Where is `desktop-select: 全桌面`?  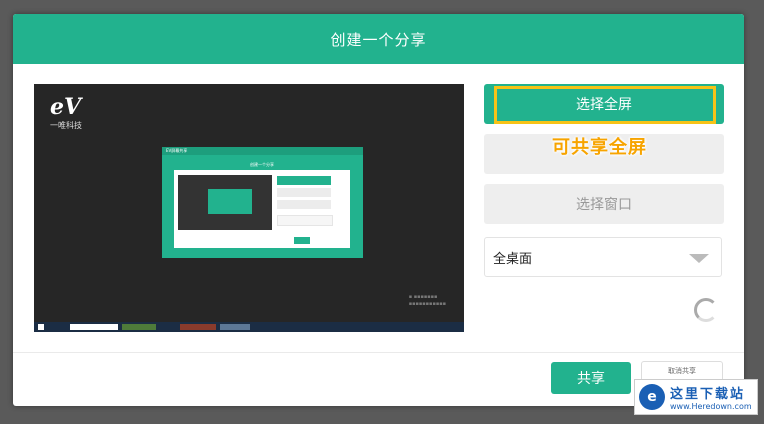 desktop-select: 全桌面 is located at coordinates (603, 257).